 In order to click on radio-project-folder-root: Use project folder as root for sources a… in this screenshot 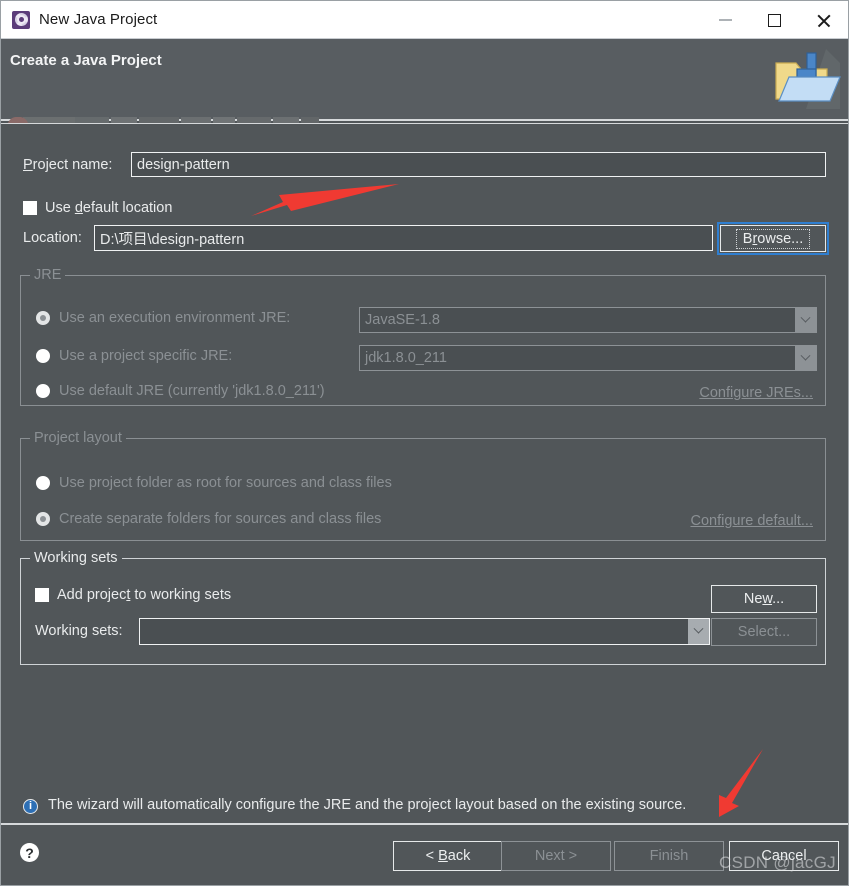, I will do `click(214, 483)`.